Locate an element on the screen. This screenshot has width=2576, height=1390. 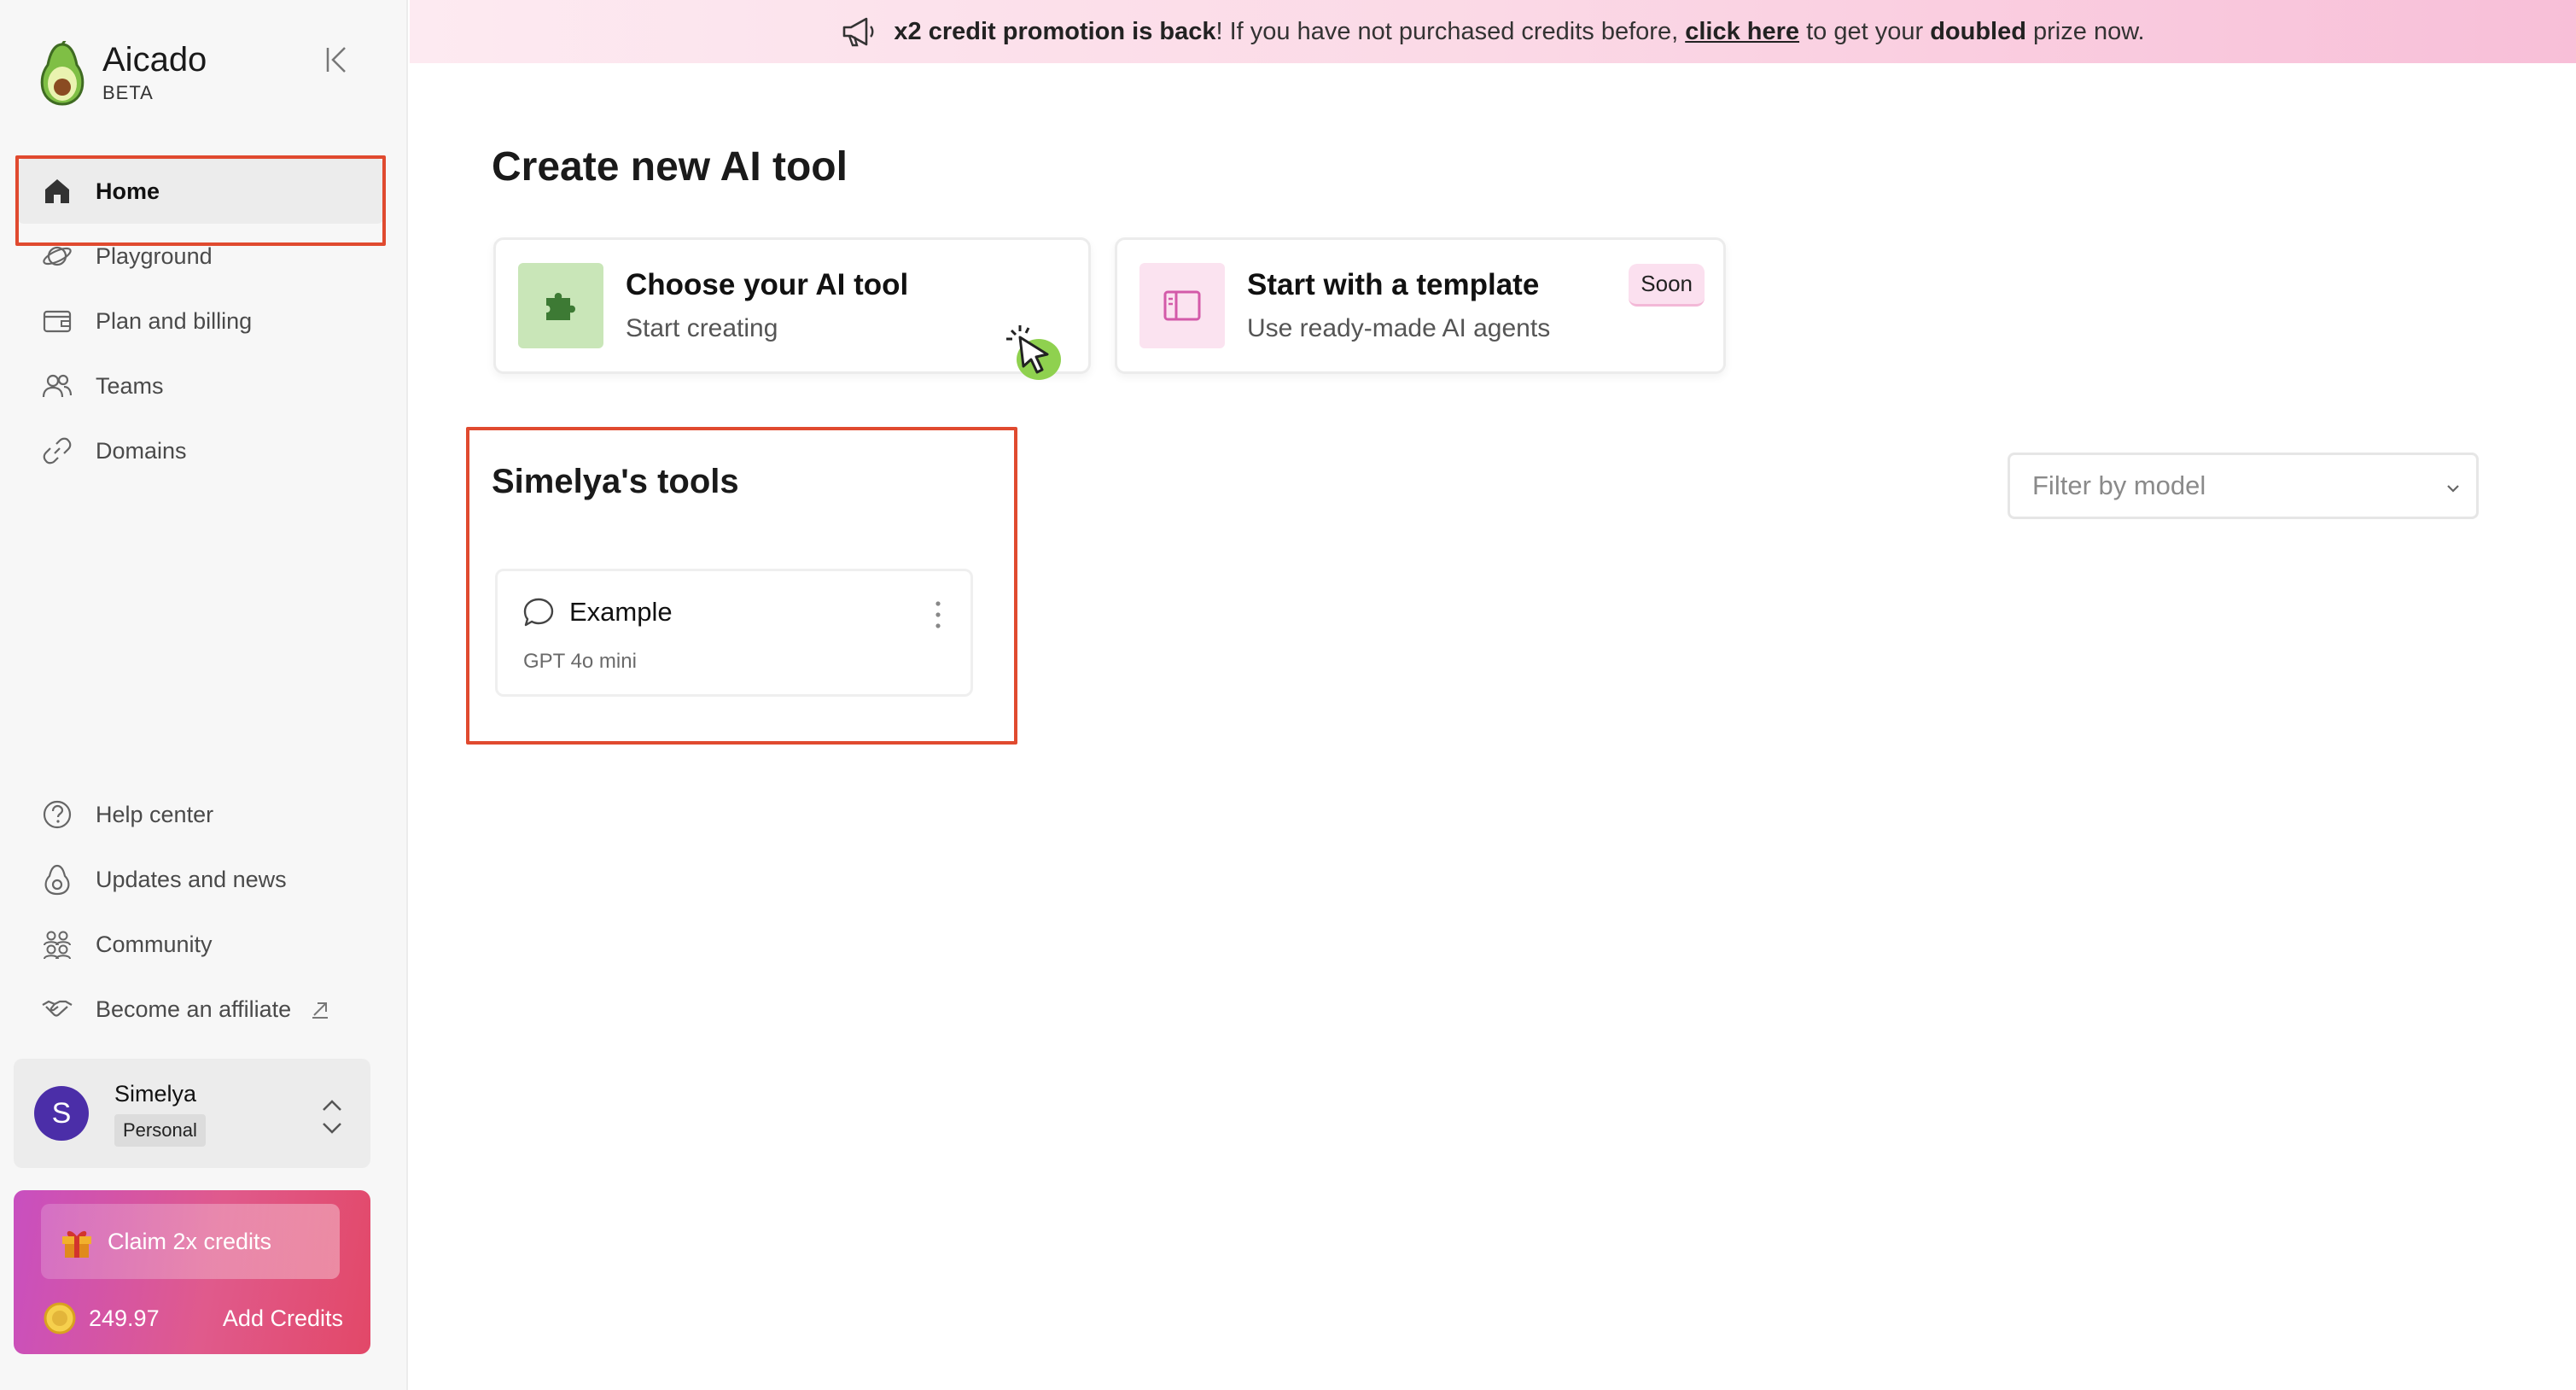
soon-badge: Soon is located at coordinates (1667, 285).